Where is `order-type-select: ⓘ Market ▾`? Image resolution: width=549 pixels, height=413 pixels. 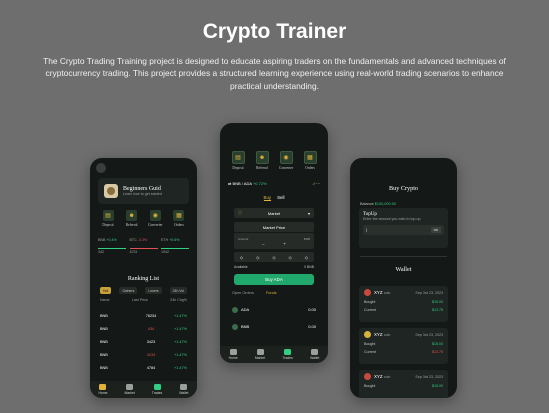 order-type-select: ⓘ Market ▾ is located at coordinates (274, 213).